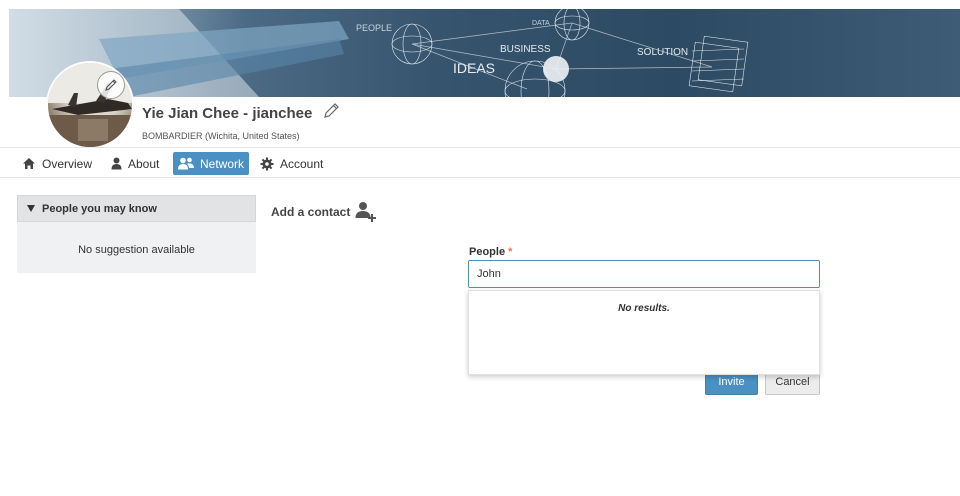  I want to click on people-label-text: People, so click(487, 252).